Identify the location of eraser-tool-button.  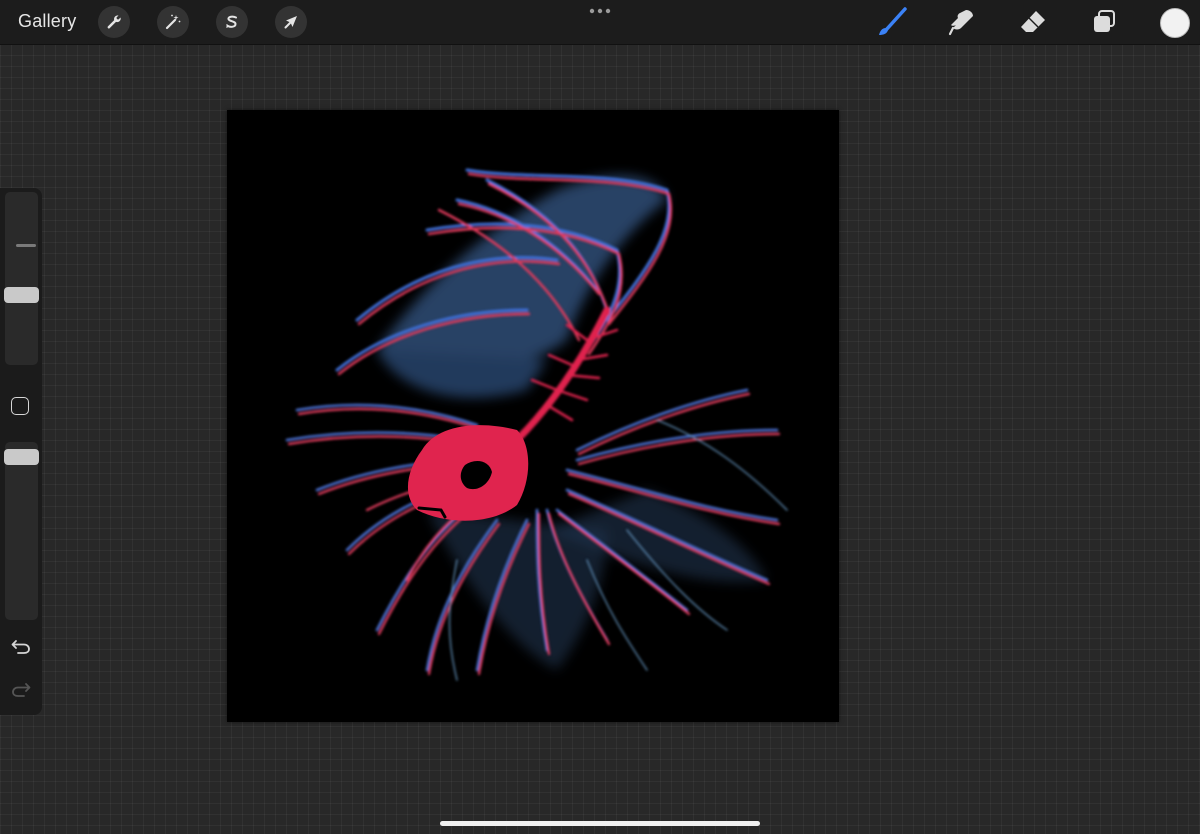
(1033, 22).